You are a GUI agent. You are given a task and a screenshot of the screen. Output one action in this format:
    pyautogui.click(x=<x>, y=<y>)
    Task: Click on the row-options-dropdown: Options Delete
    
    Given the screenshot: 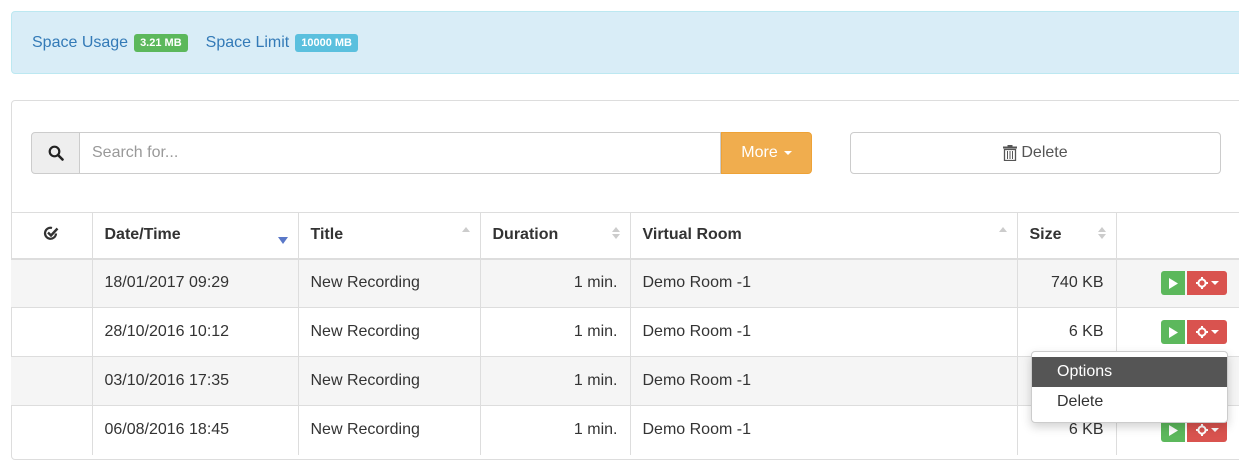 What is the action you would take?
    pyautogui.click(x=1129, y=387)
    